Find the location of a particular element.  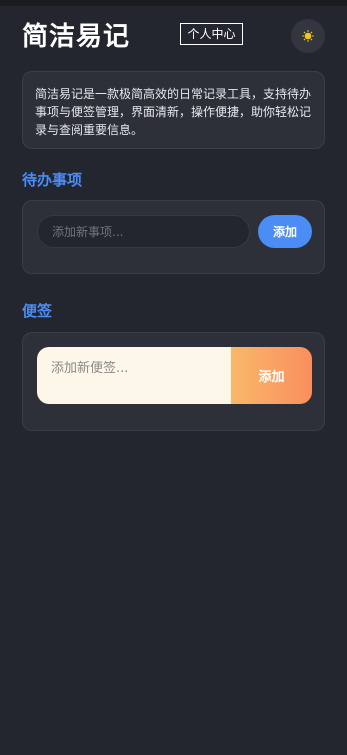

add-todo-button: 添加 is located at coordinates (285, 231).